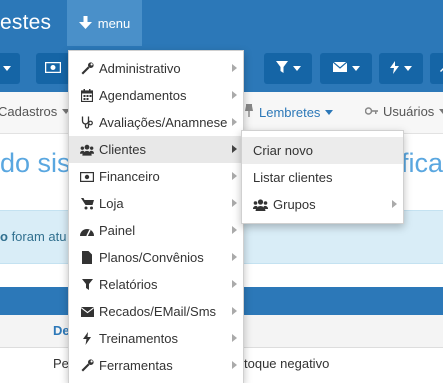  Describe the element at coordinates (87, 95) in the screenshot. I see `calendar-icon` at that location.